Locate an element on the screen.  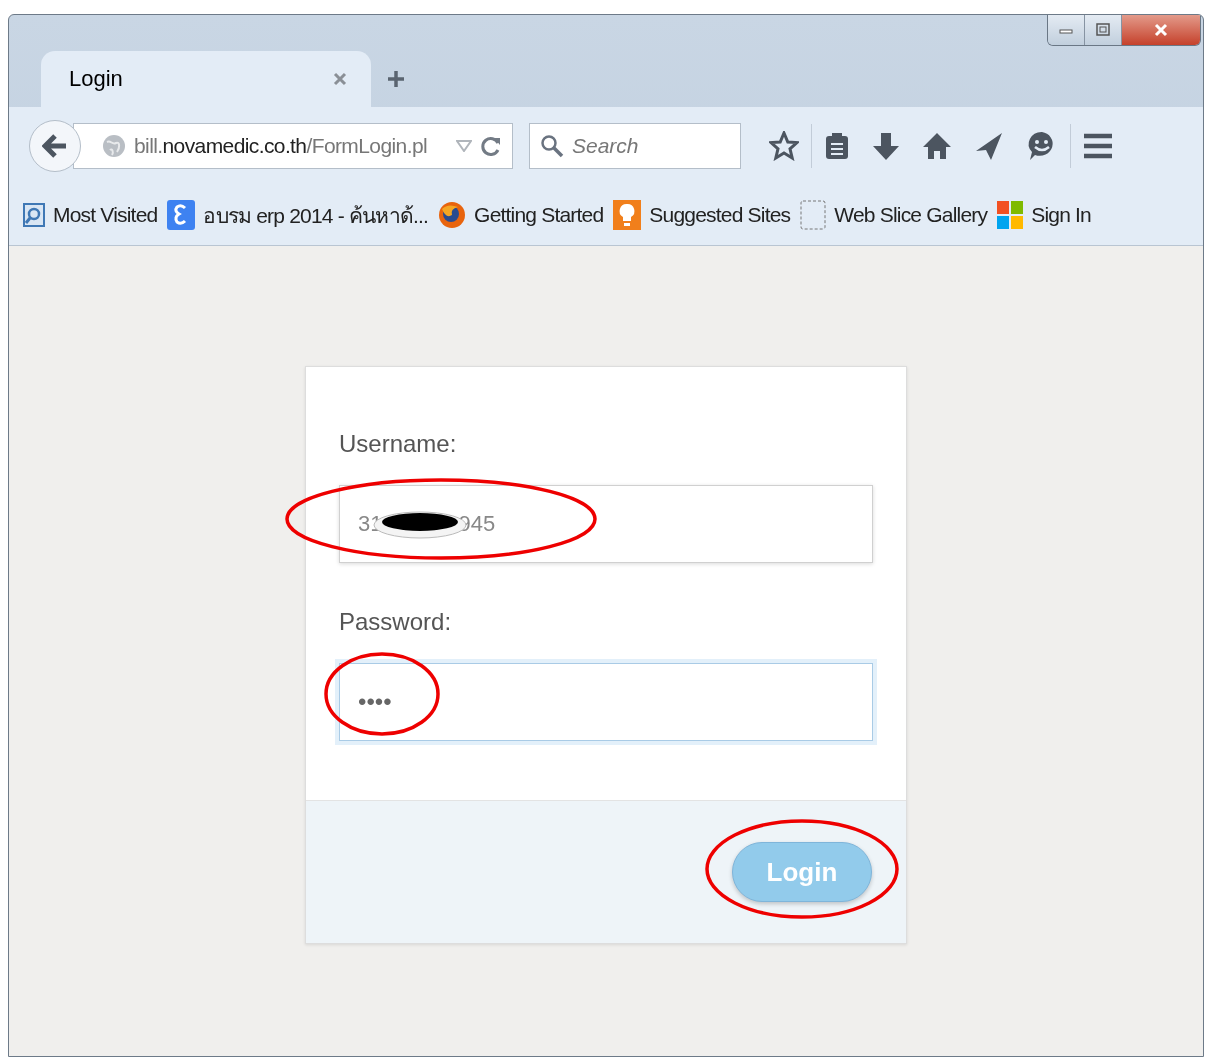
bookmark-item: Most Visited is located at coordinates (90, 215).